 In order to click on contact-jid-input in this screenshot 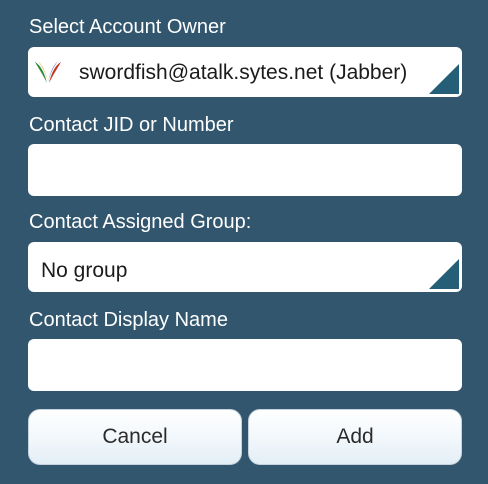, I will do `click(245, 170)`.